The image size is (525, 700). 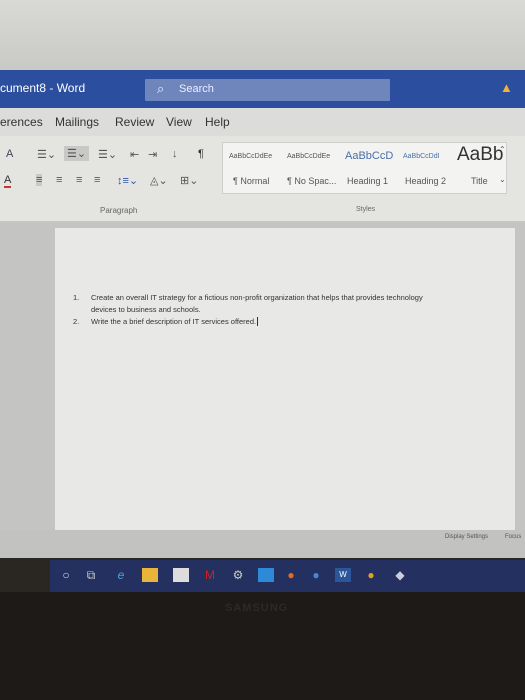 What do you see at coordinates (121, 575) in the screenshot?
I see `edge-icon: e` at bounding box center [121, 575].